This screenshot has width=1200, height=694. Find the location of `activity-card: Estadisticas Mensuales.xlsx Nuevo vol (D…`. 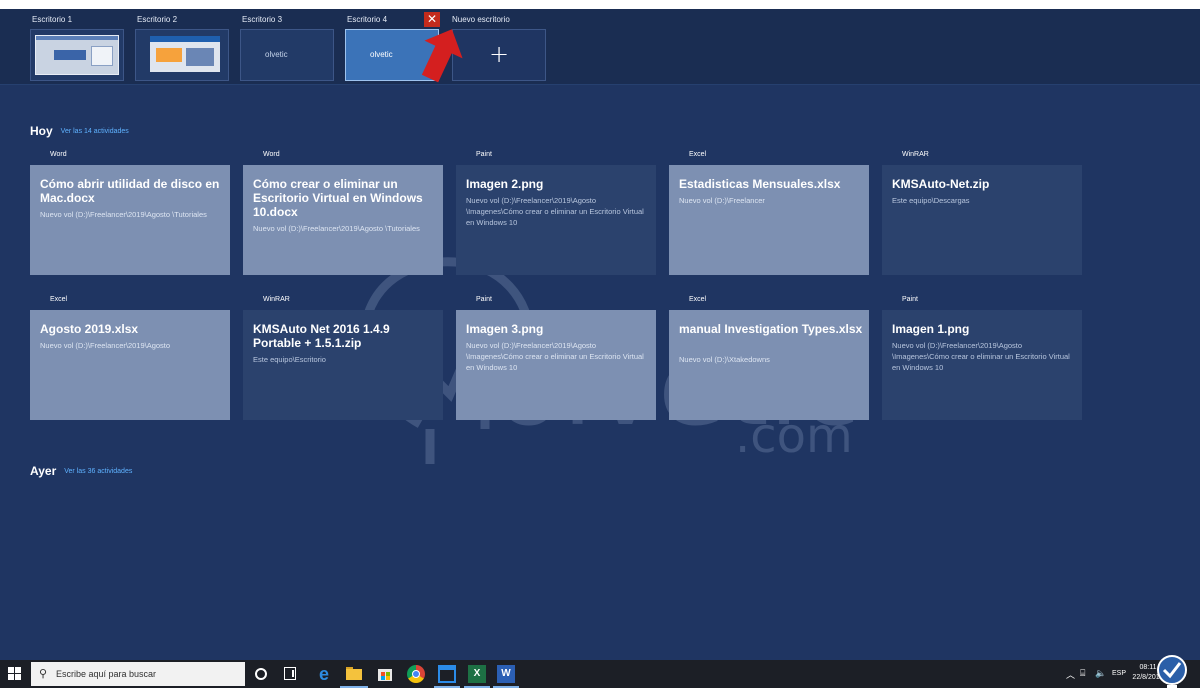

activity-card: Estadisticas Mensuales.xlsx Nuevo vol (D… is located at coordinates (769, 220).